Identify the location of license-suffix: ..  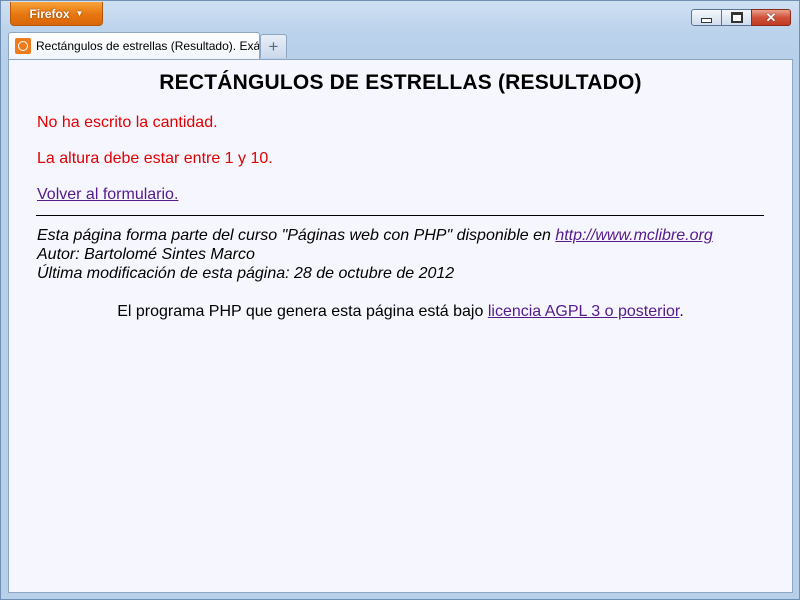
(681, 311).